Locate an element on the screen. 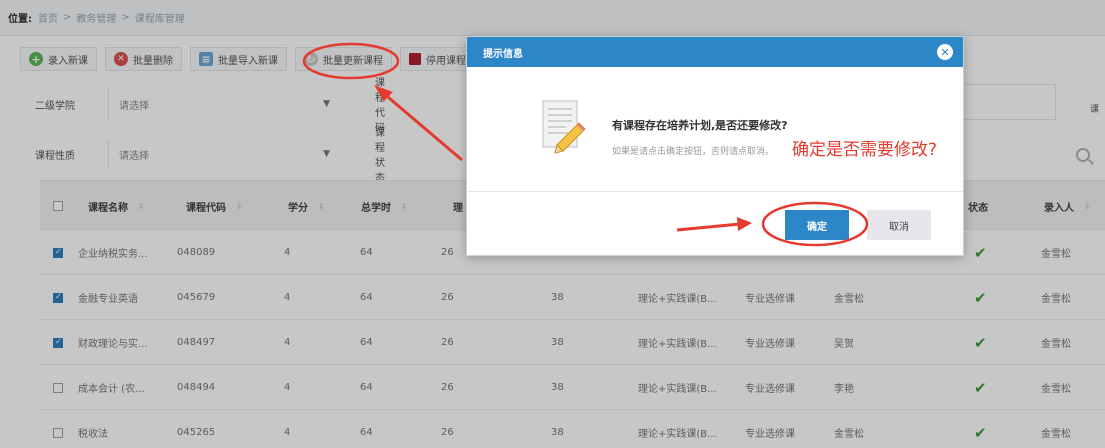  dialog-header: 提示信息 ✕ is located at coordinates (715, 52).